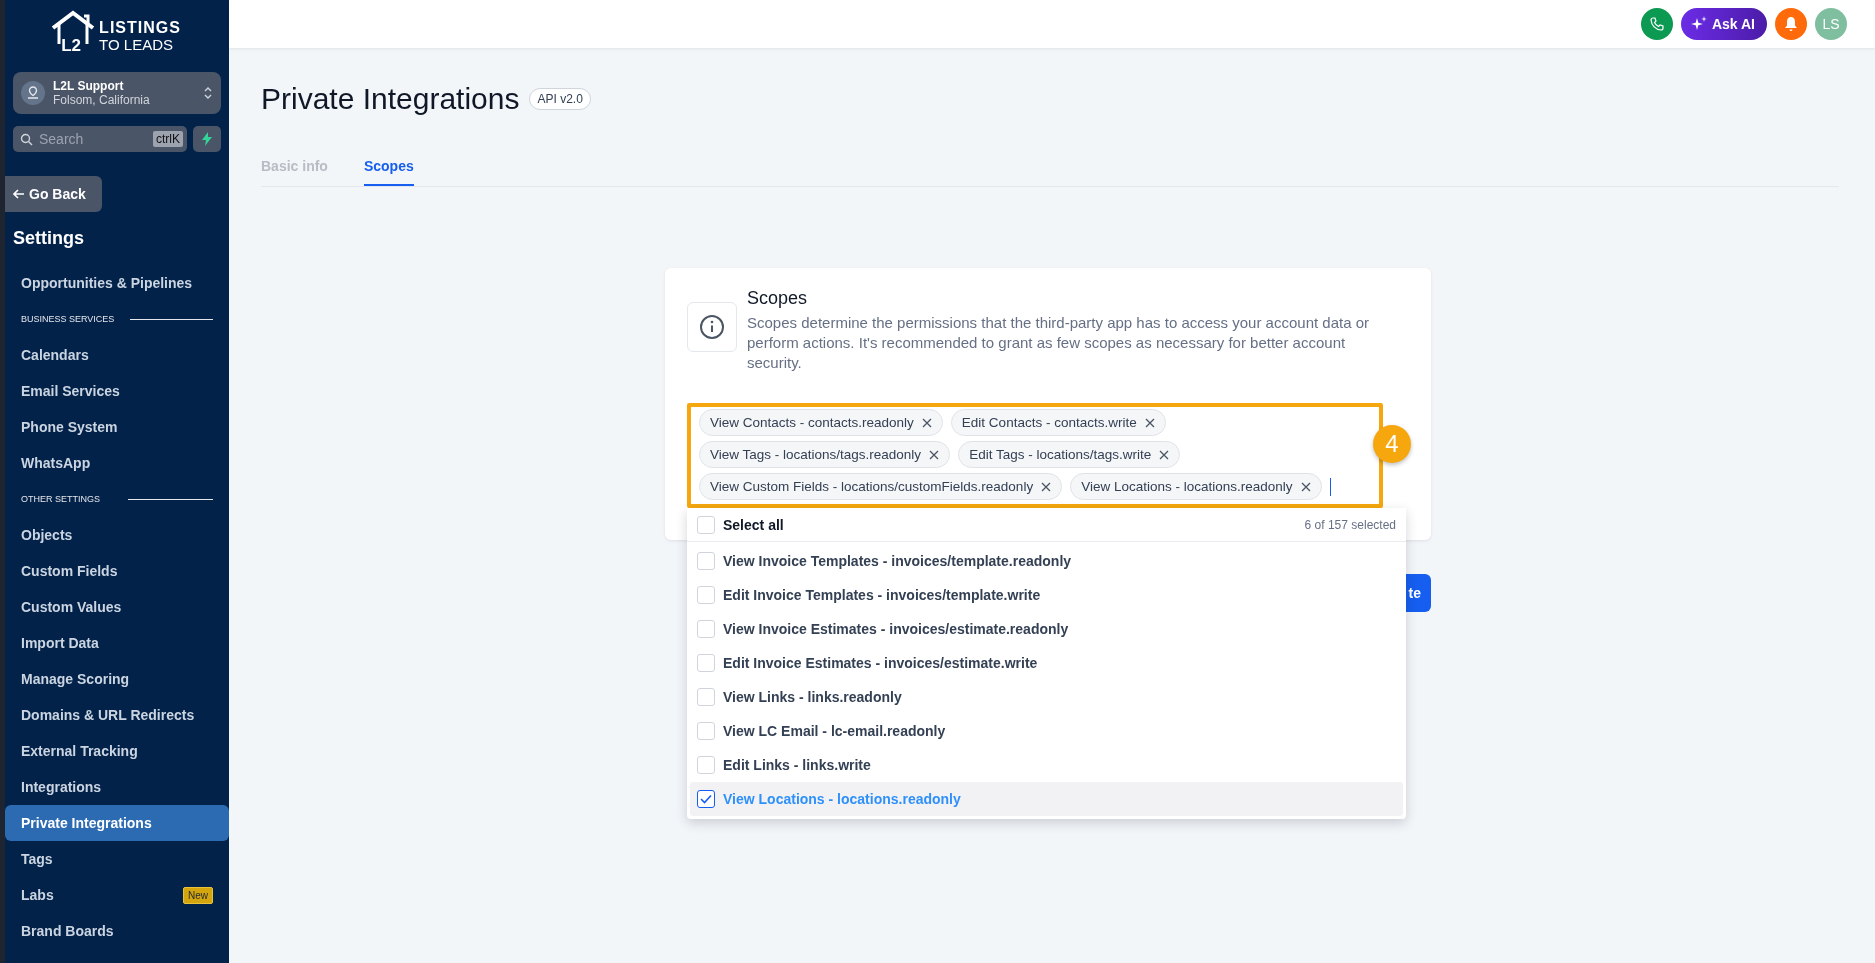  Describe the element at coordinates (102, 100) in the screenshot. I see `account-location: Folsom, California` at that location.